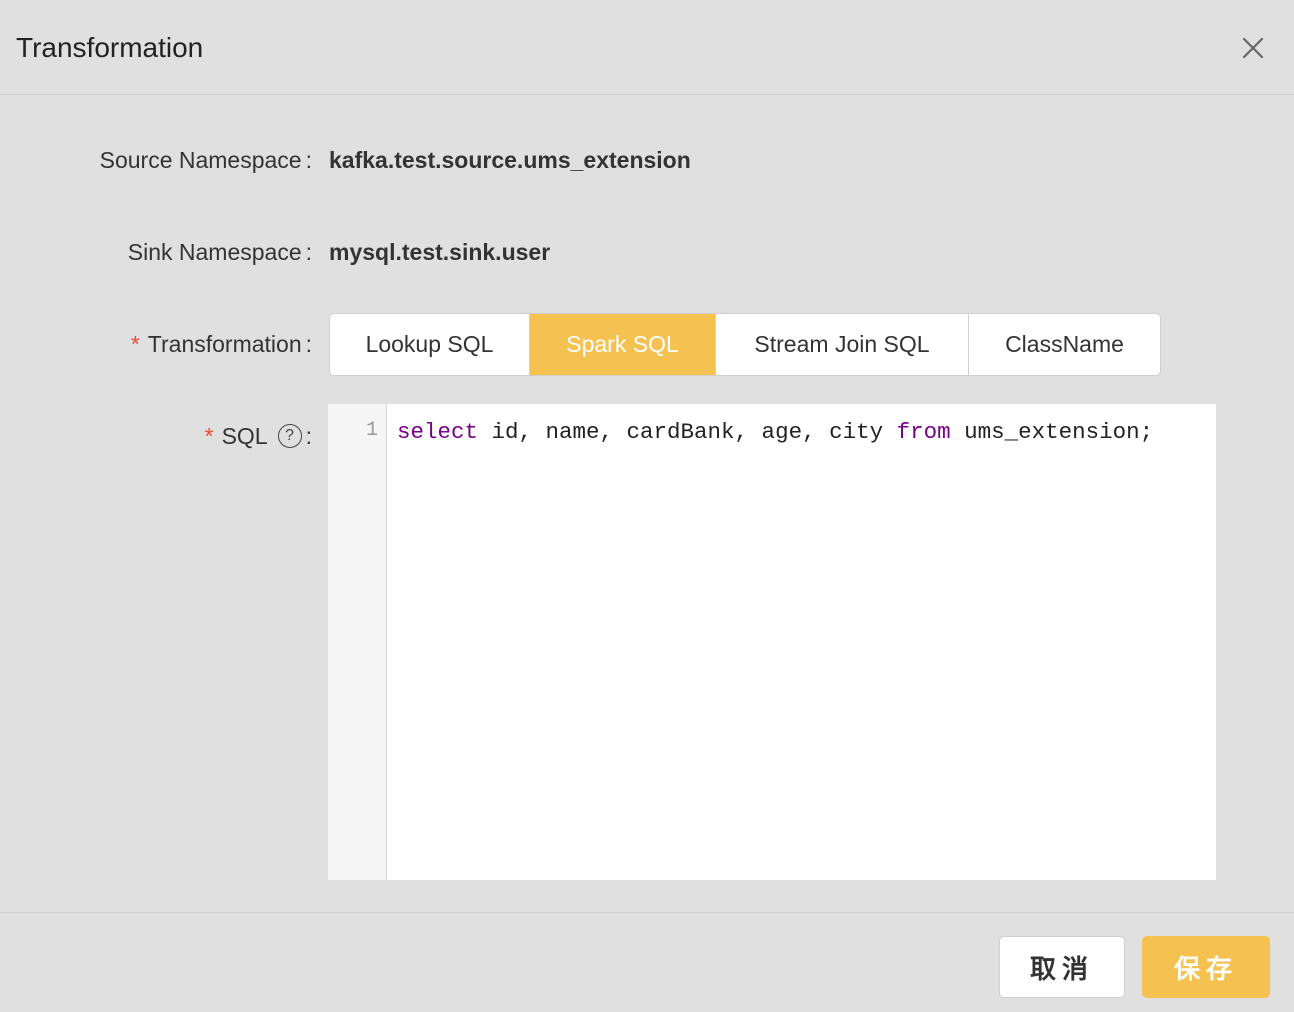 The width and height of the screenshot is (1294, 1012). What do you see at coordinates (687, 432) in the screenshot?
I see `sql-text: id, name, cardBank, age, city` at bounding box center [687, 432].